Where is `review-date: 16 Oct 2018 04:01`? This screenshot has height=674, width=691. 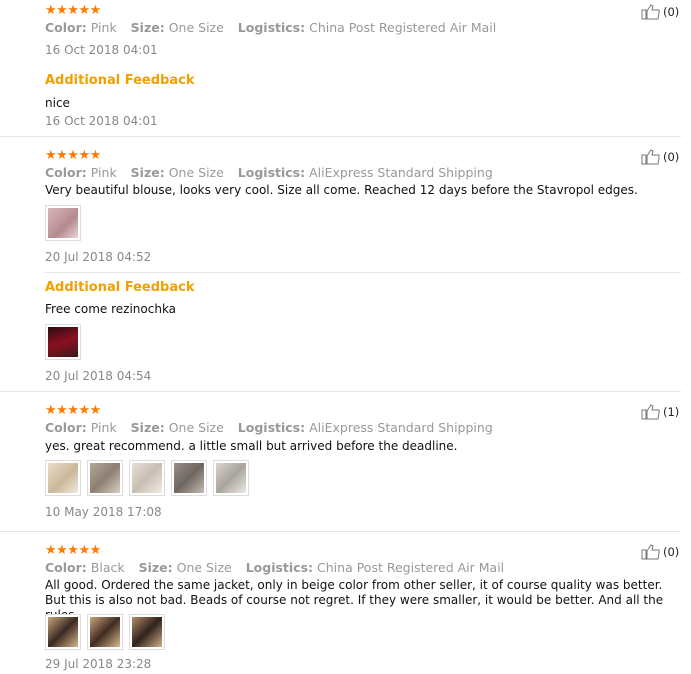 review-date: 16 Oct 2018 04:01 is located at coordinates (101, 50).